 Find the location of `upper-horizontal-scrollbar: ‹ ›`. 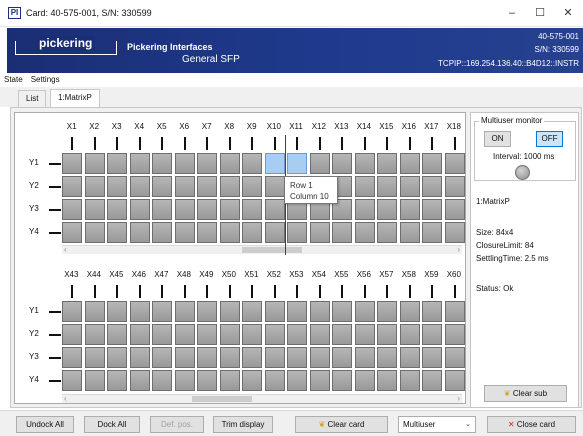

upper-horizontal-scrollbar: ‹ › is located at coordinates (262, 249).